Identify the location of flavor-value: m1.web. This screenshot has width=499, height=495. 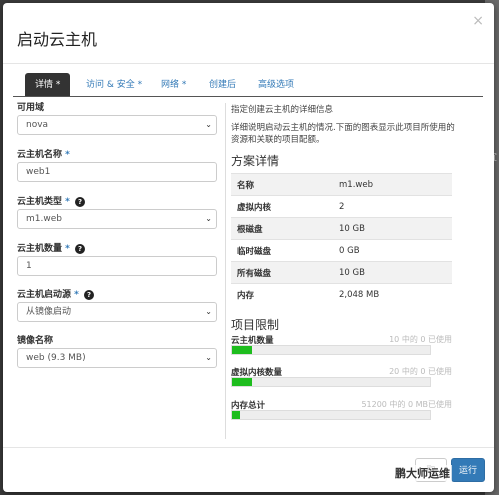
(44, 219).